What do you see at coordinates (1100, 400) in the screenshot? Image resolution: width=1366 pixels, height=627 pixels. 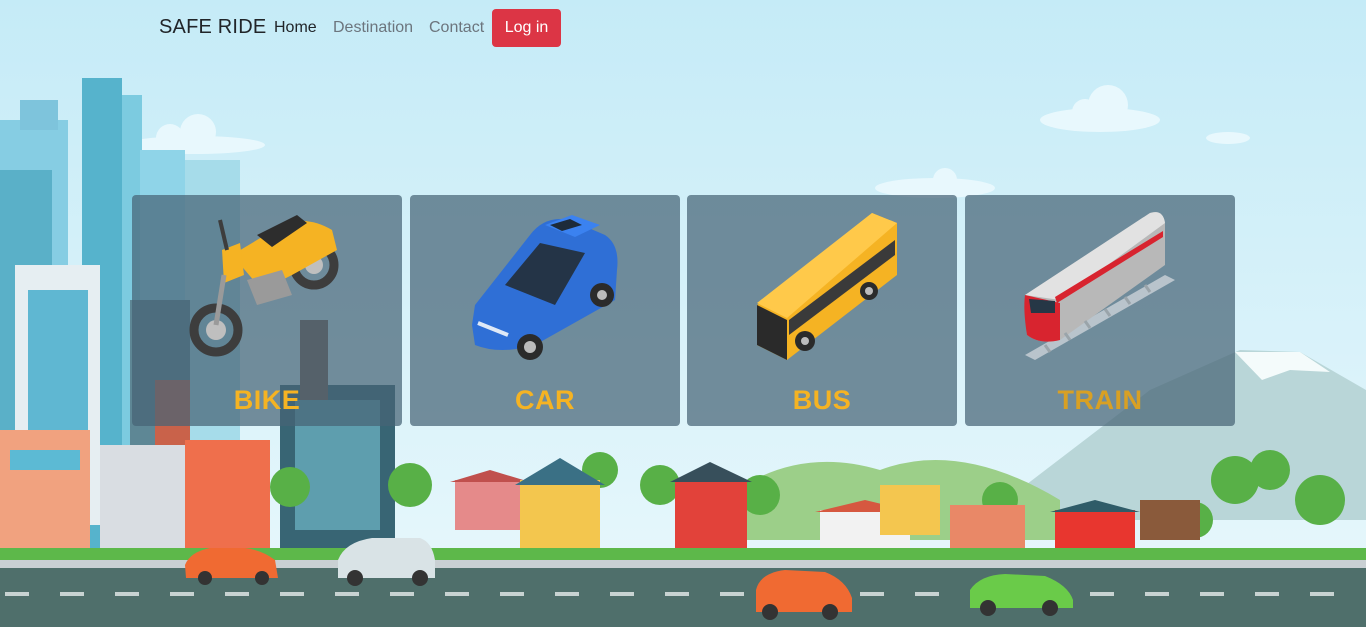 I see `vehicle-label: TRAIN` at bounding box center [1100, 400].